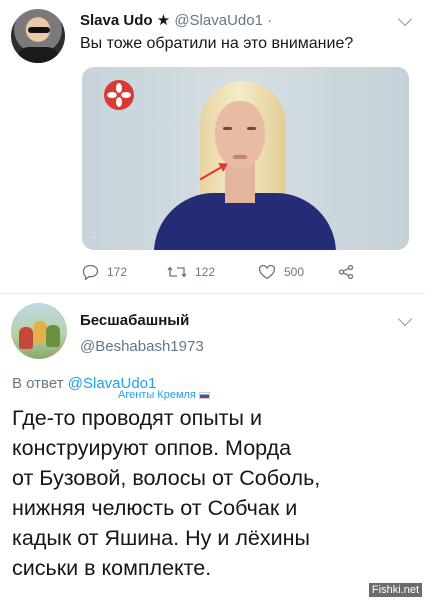  I want to click on reply-text-line: конструируют оппов. Морда, so click(152, 448).